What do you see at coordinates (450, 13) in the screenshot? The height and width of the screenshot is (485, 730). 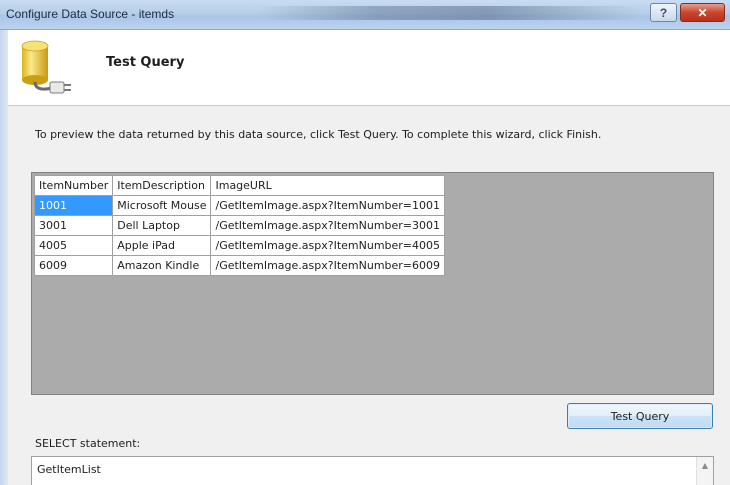 I see `title-bar-glass` at bounding box center [450, 13].